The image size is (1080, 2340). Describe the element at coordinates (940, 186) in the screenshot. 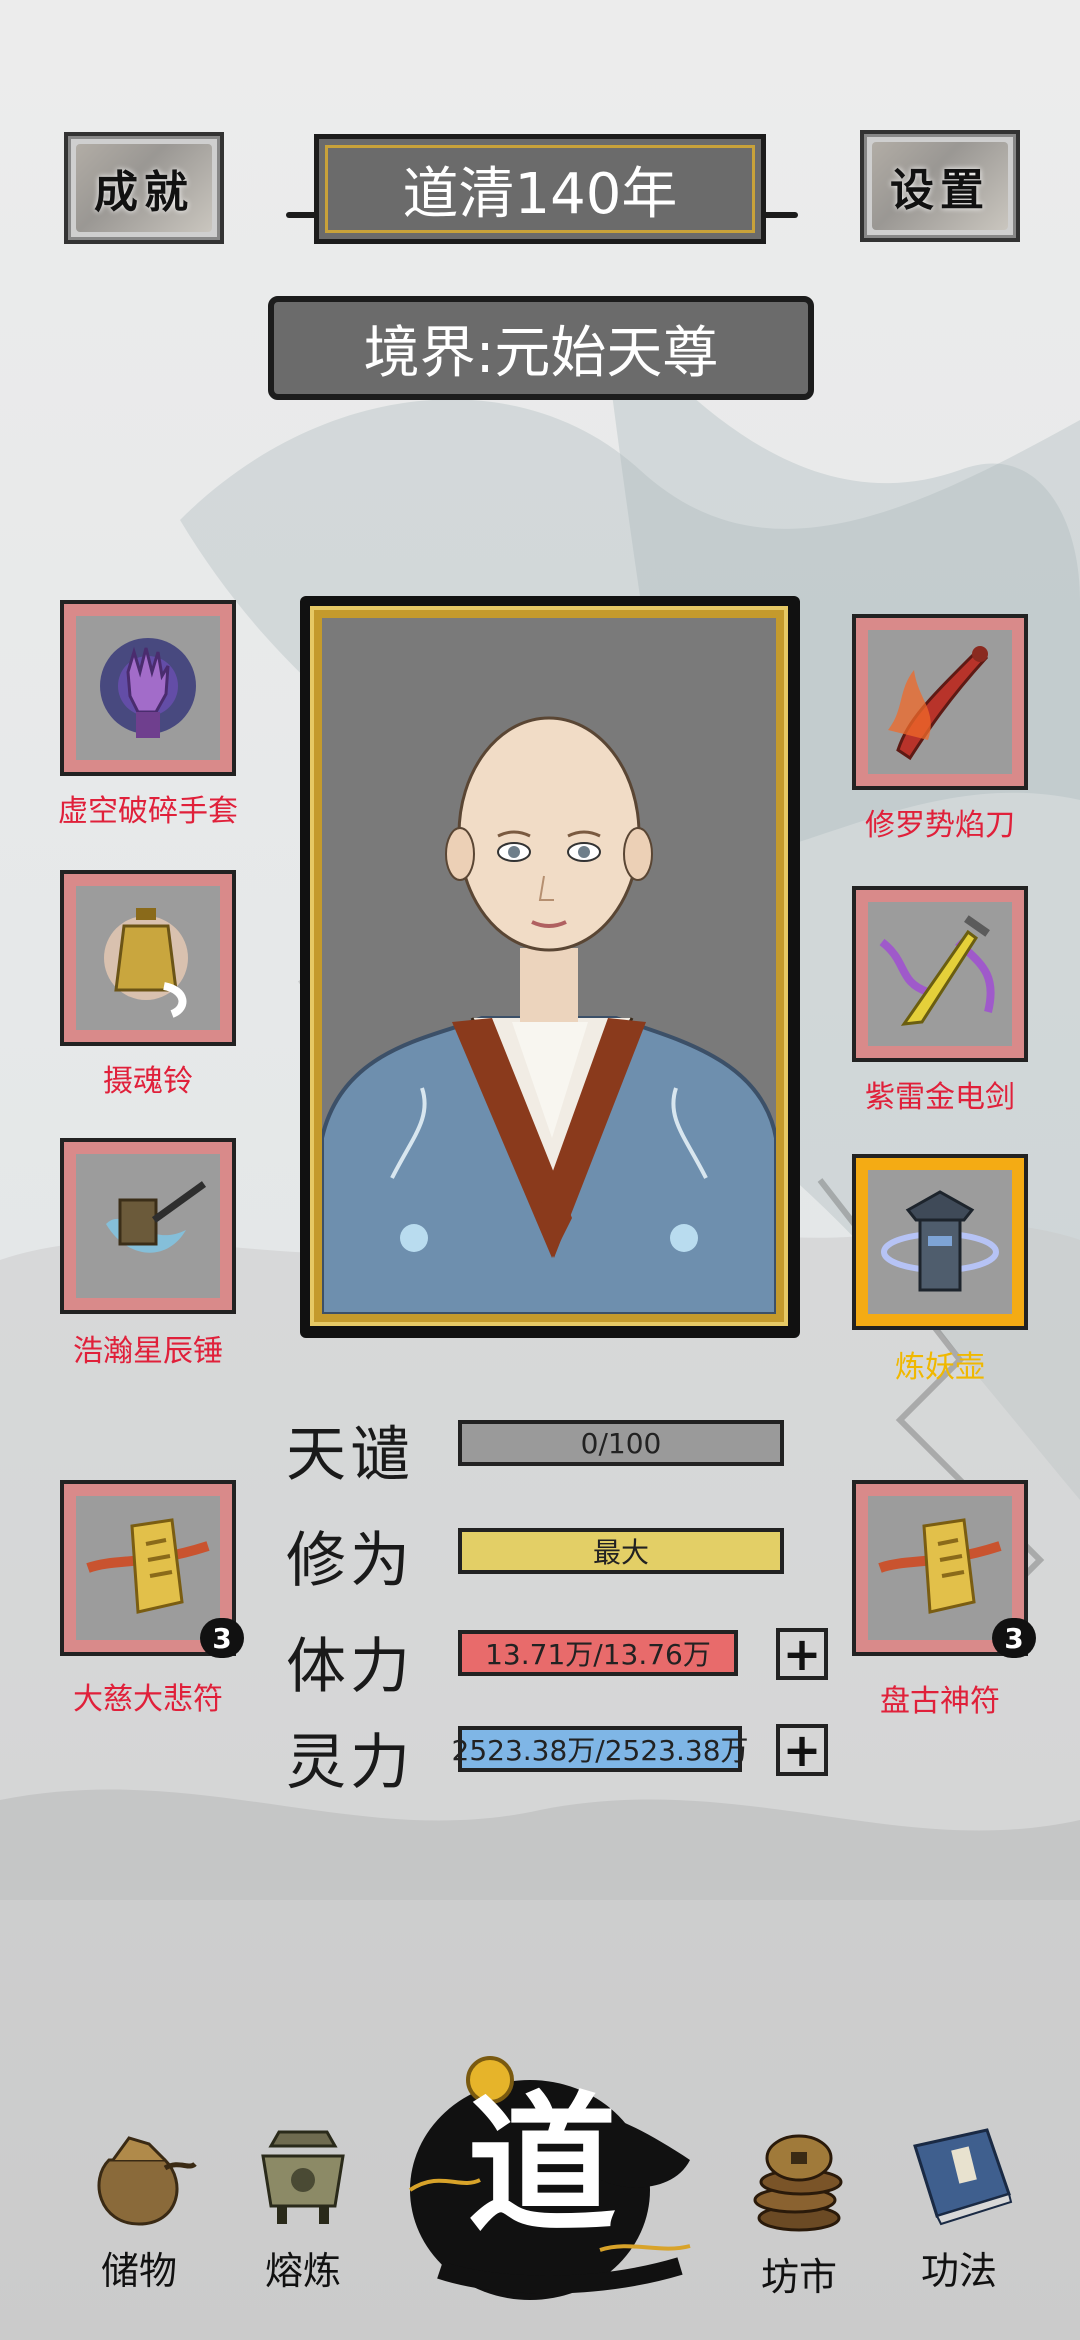

I see `settings-button: 设置` at that location.